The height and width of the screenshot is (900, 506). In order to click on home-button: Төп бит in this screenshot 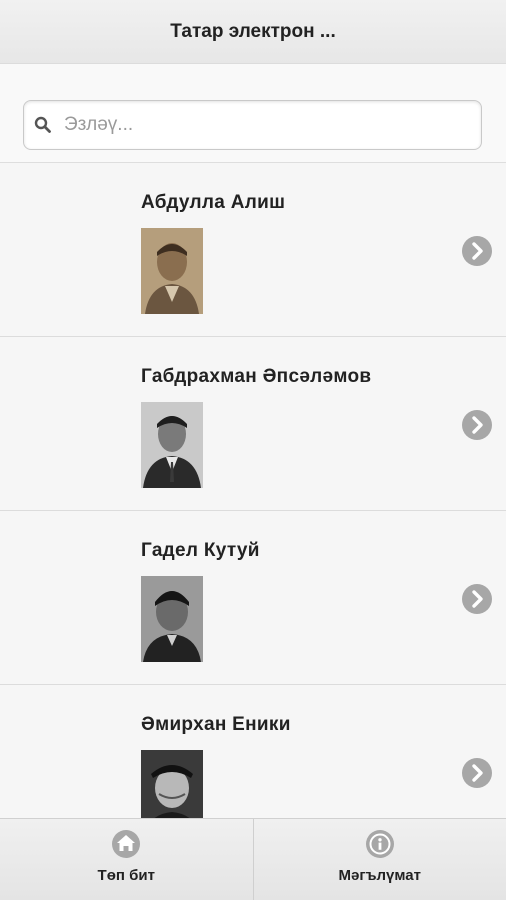, I will do `click(126, 859)`.